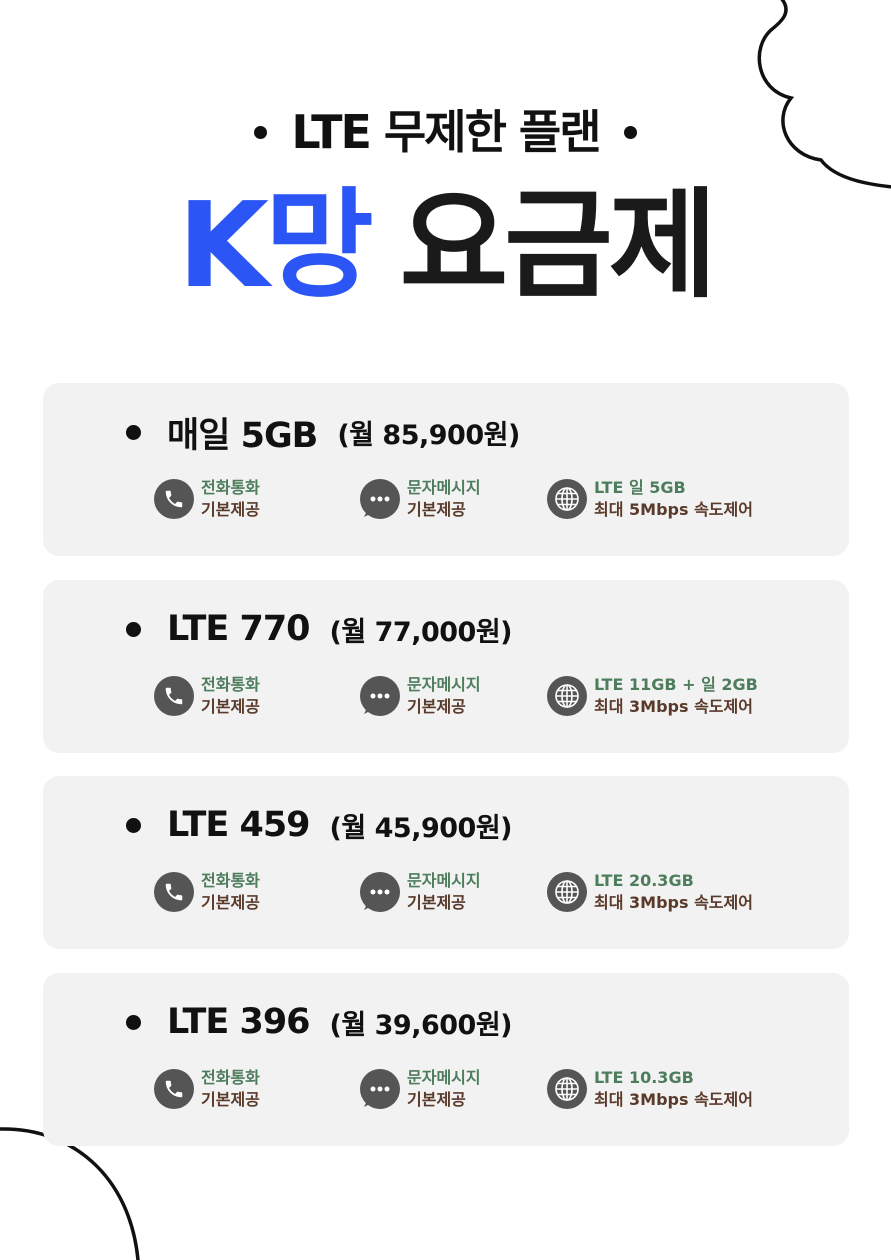  Describe the element at coordinates (673, 509) in the screenshot. I see `feature-value: 최대 5Mbps 속도제어` at that location.